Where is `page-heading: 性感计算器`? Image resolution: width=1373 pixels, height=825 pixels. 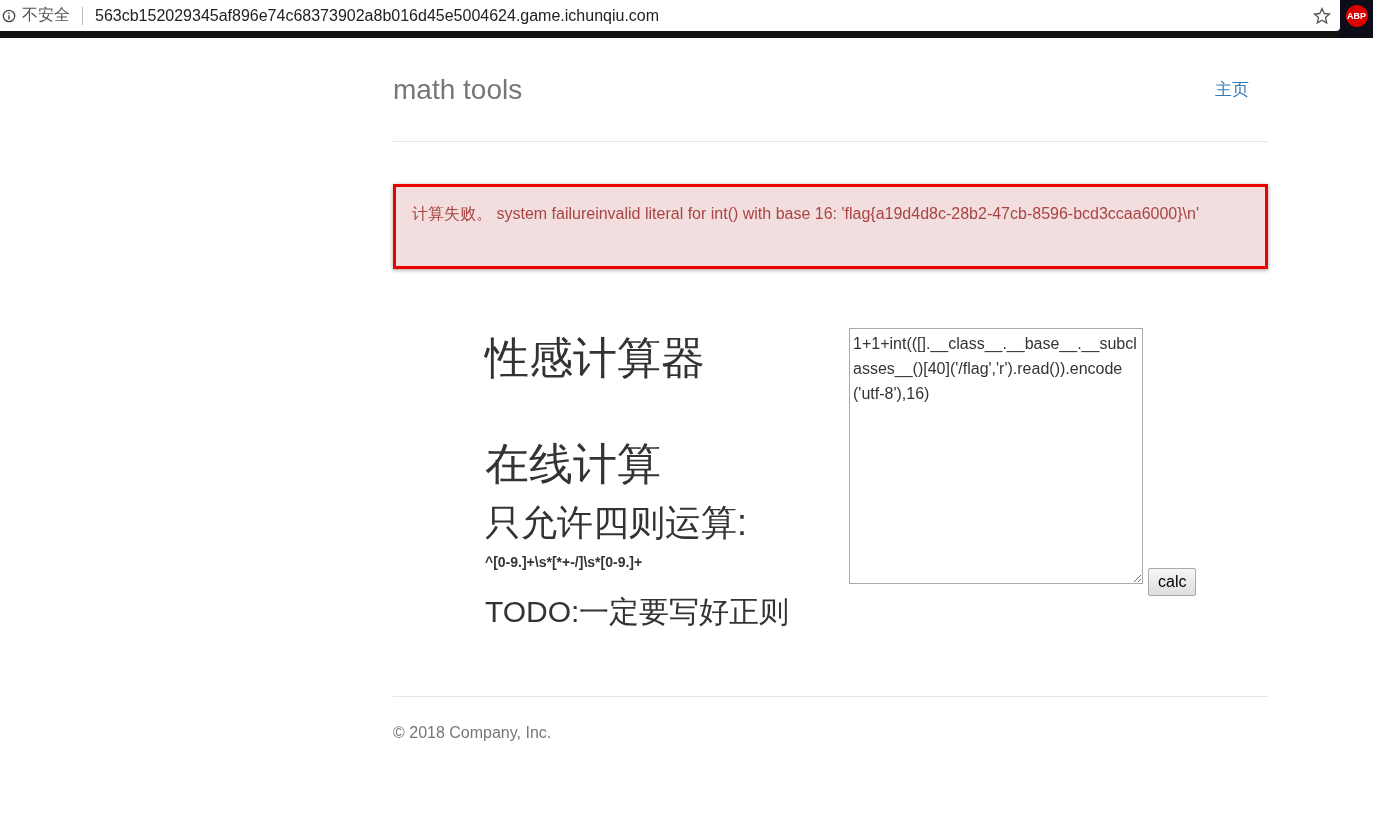
page-heading: 性感计算器 is located at coordinates (595, 358).